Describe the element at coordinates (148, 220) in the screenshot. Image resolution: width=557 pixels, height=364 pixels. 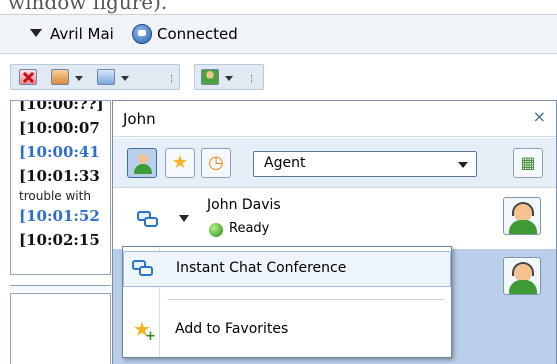
I see `chat-icon` at that location.